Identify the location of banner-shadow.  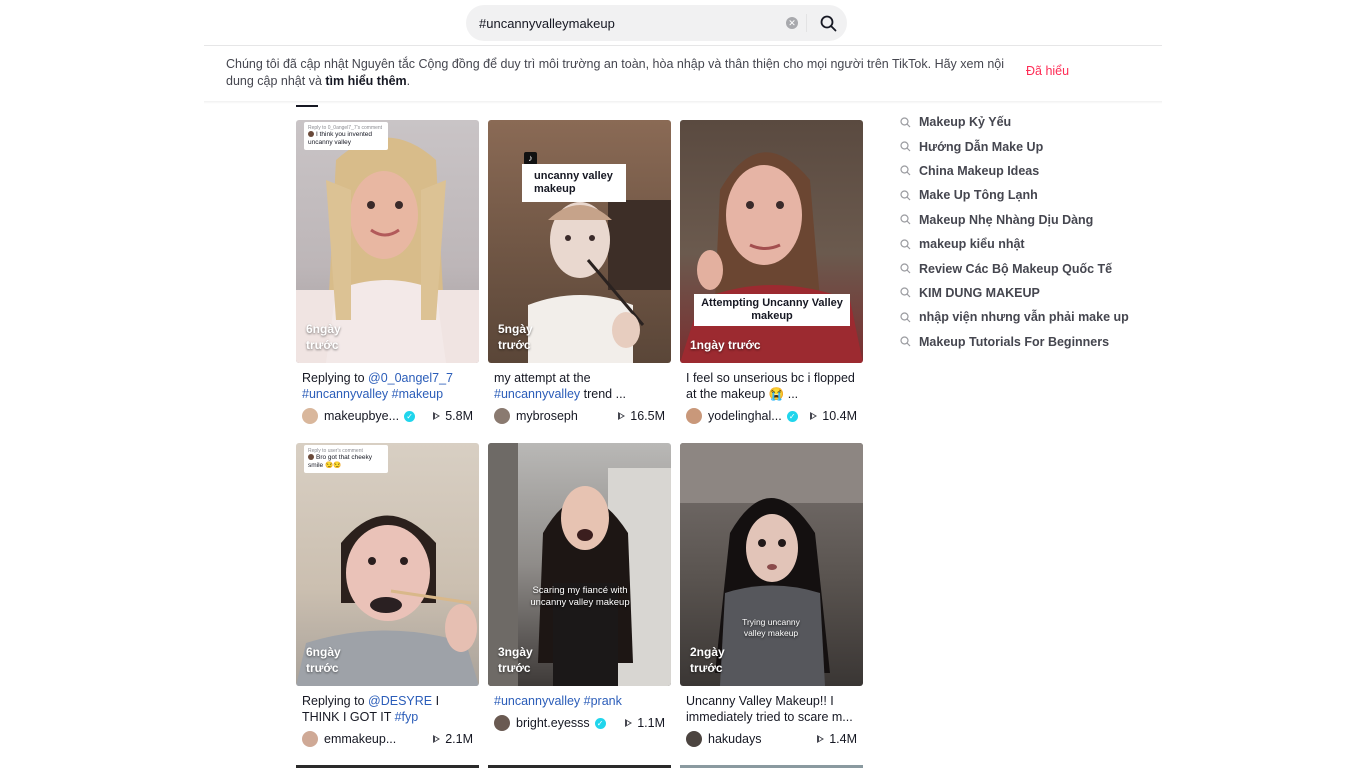
(683, 102).